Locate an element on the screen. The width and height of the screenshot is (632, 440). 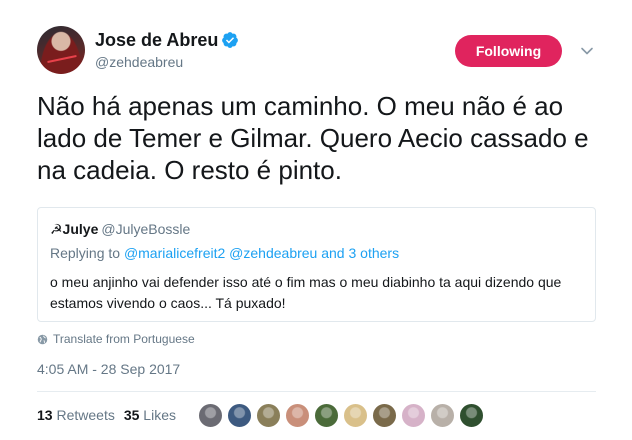
quoted-author-name: ☭Julye is located at coordinates (74, 229).